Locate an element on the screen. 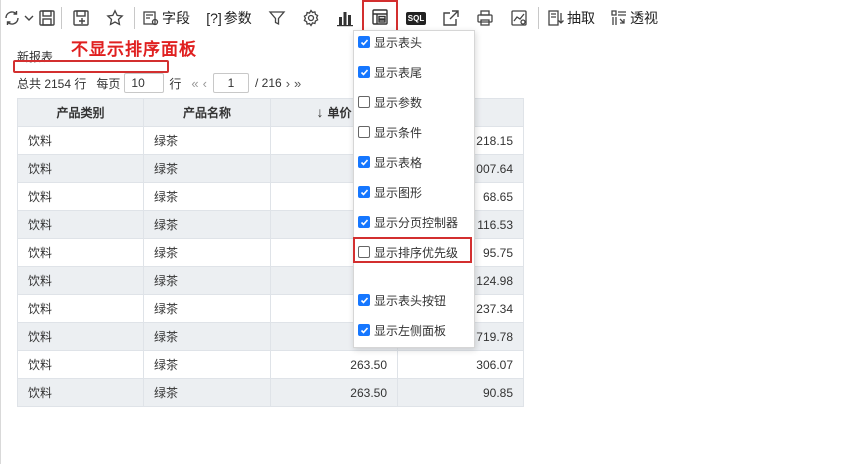  menu-item-label: 显示分页控制器 is located at coordinates (416, 222).